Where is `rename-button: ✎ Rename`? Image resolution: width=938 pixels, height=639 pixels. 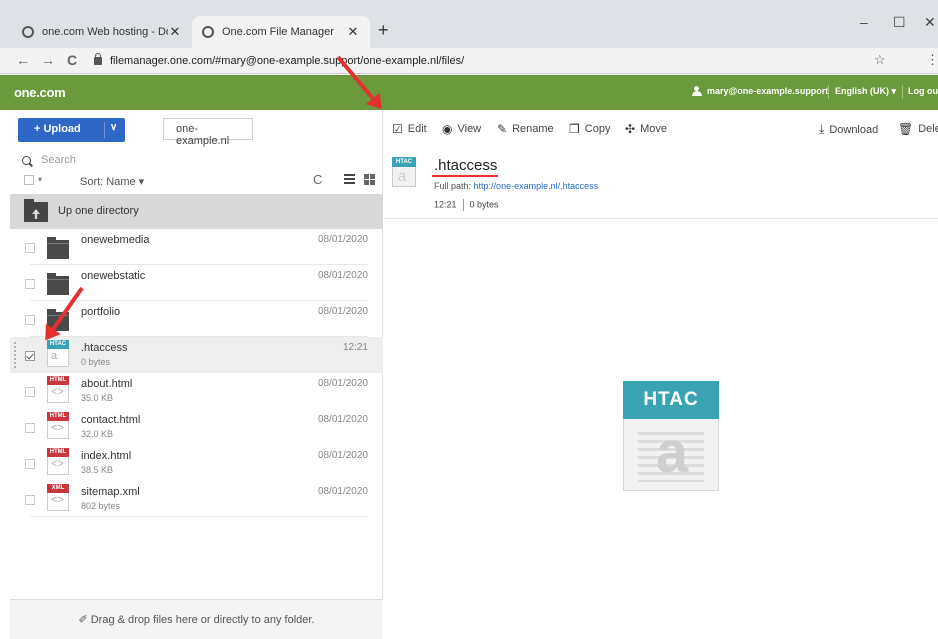 rename-button: ✎ Rename is located at coordinates (525, 129).